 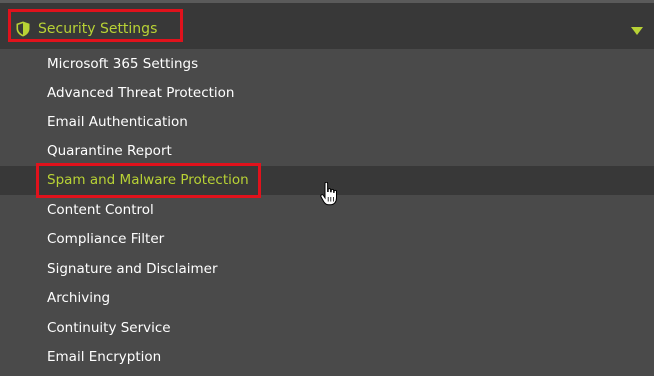 What do you see at coordinates (327, 269) in the screenshot?
I see `menu-item-signature-and-disclaimer: Signature and Disclaimer` at bounding box center [327, 269].